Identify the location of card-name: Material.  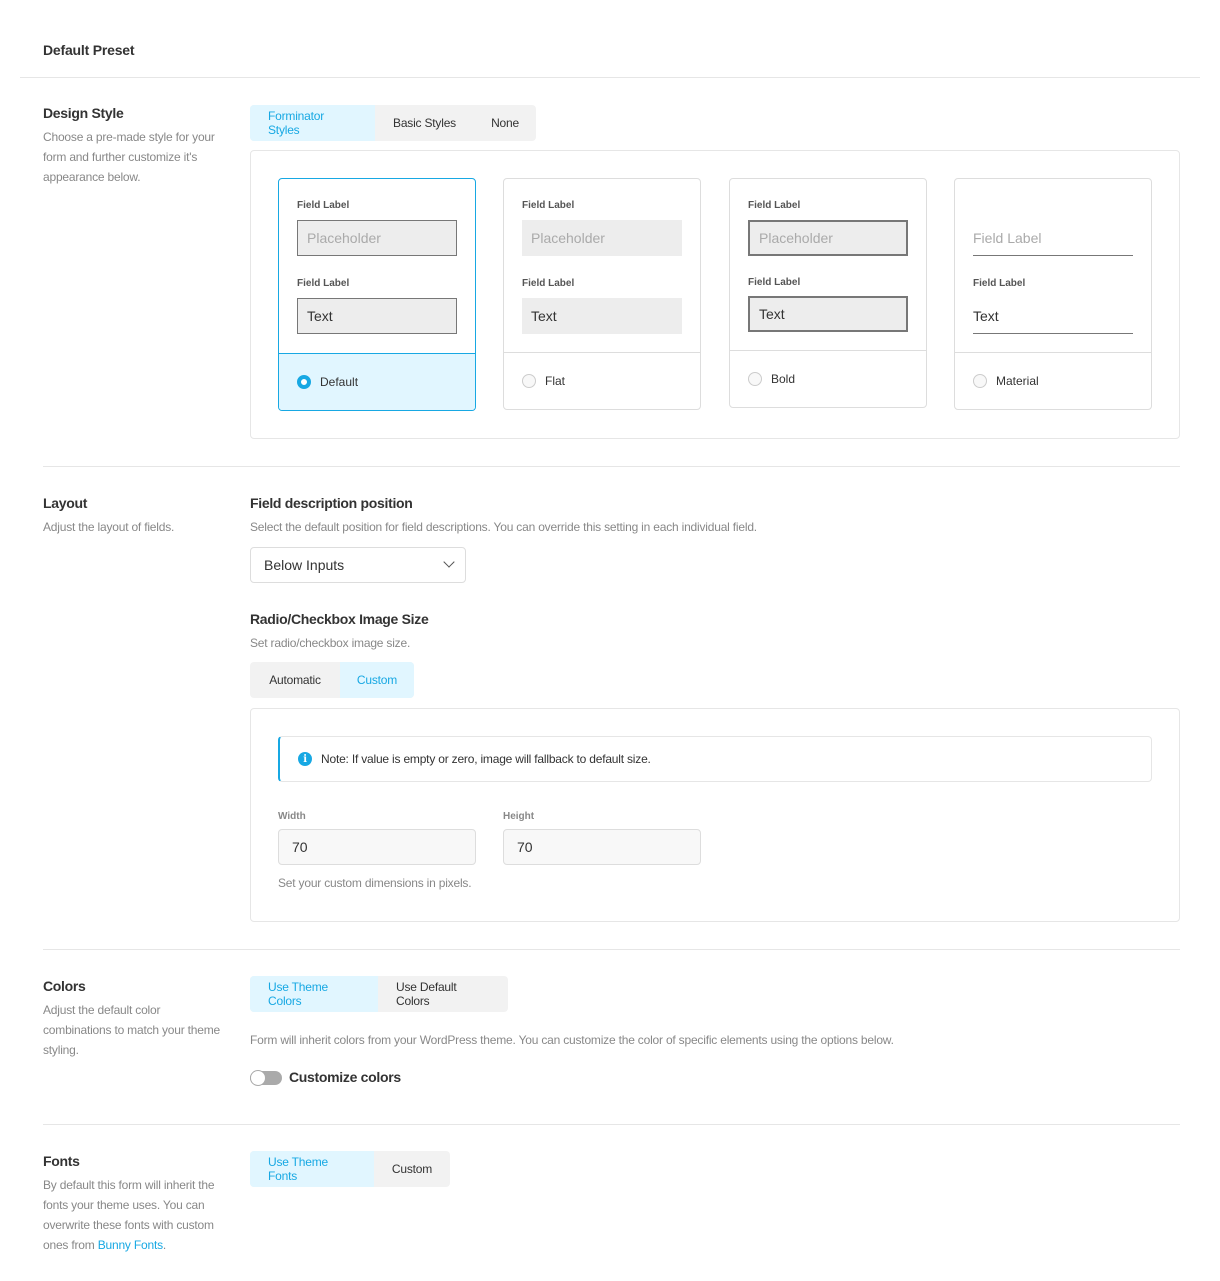
(1017, 381).